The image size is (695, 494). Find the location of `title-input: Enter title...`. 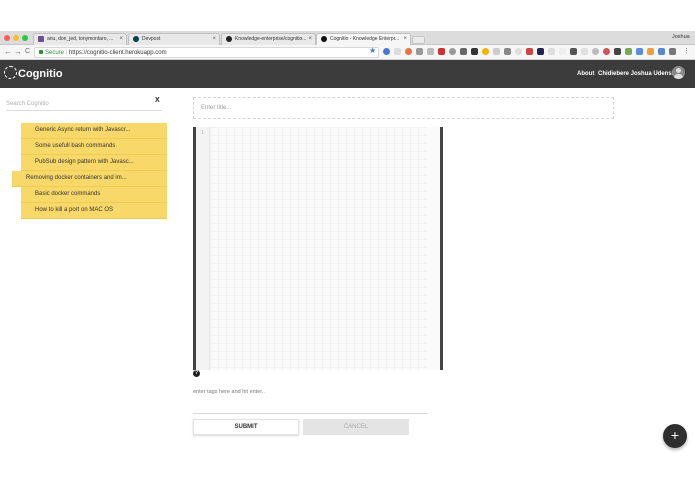

title-input: Enter title... is located at coordinates (403, 108).